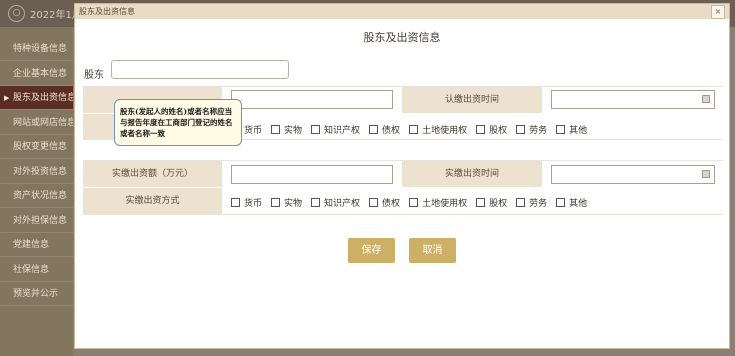 Image resolution: width=735 pixels, height=356 pixels. I want to click on paid-amount-label: 实缴出资额（万元）, so click(152, 174).